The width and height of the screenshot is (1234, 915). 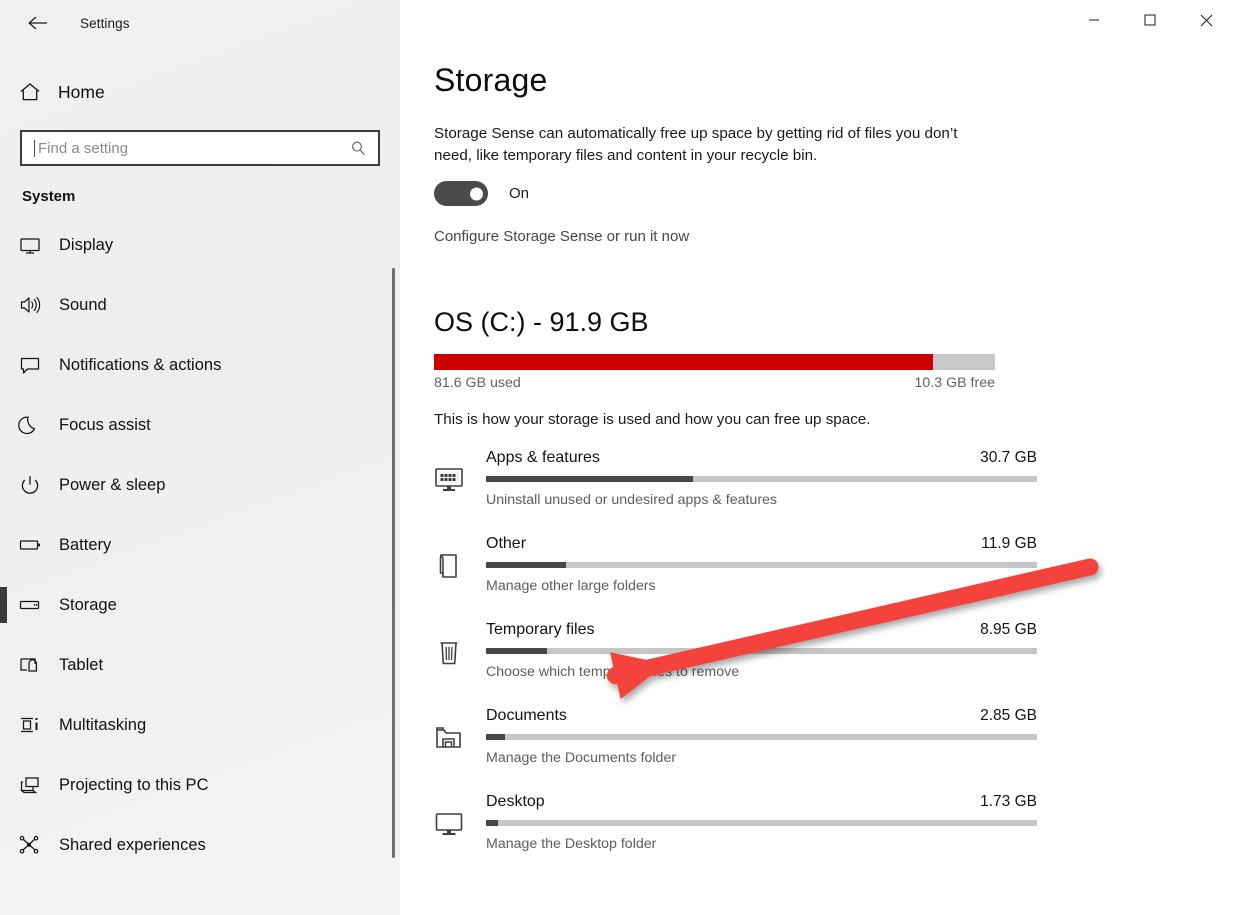 What do you see at coordinates (200, 245) in the screenshot?
I see `sidebar-item-display: Display` at bounding box center [200, 245].